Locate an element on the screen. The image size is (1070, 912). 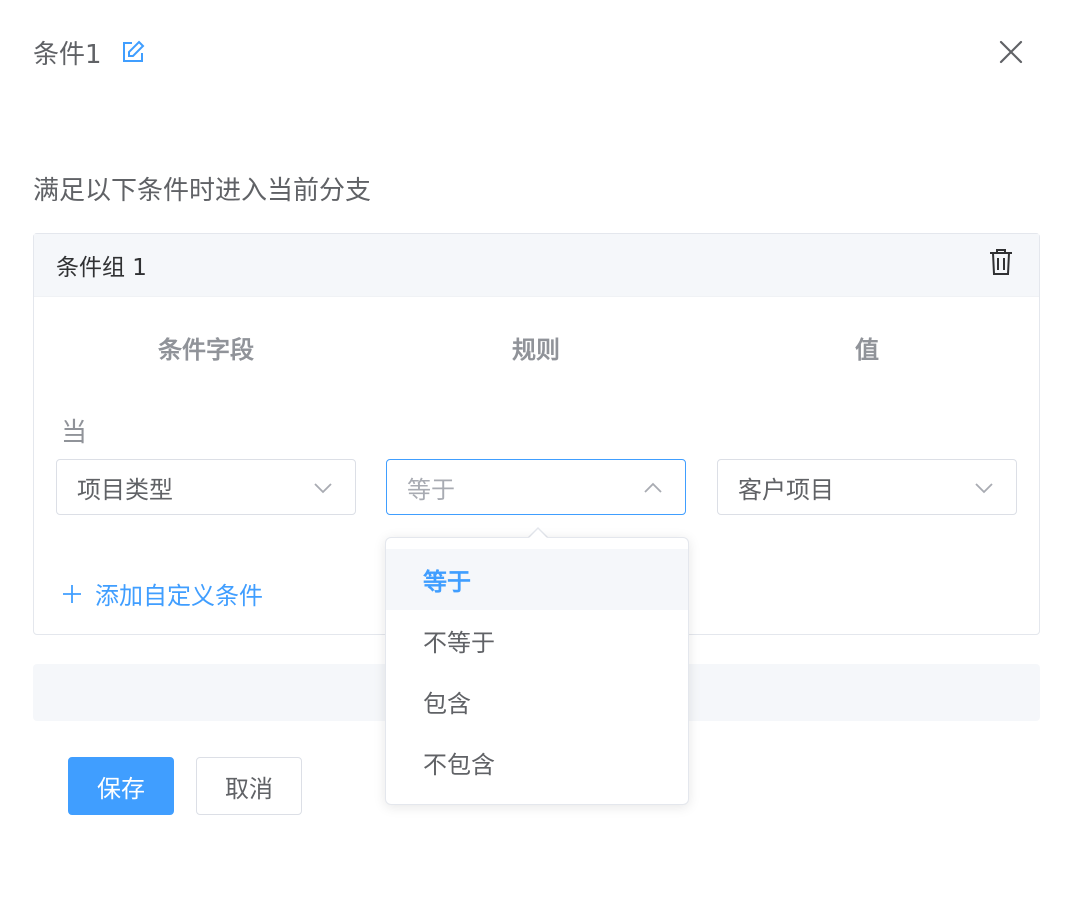
rule-option-equals: 等于 is located at coordinates (537, 579).